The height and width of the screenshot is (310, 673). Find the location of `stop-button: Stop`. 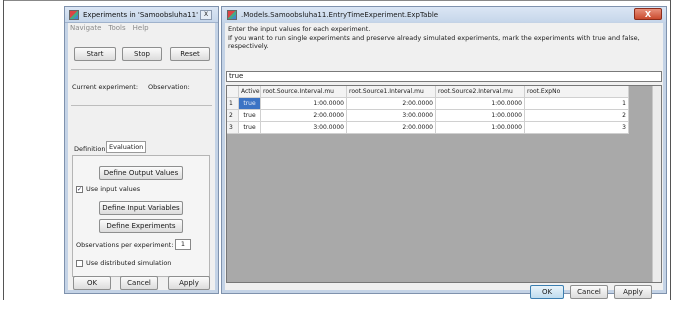

stop-button: Stop is located at coordinates (142, 54).